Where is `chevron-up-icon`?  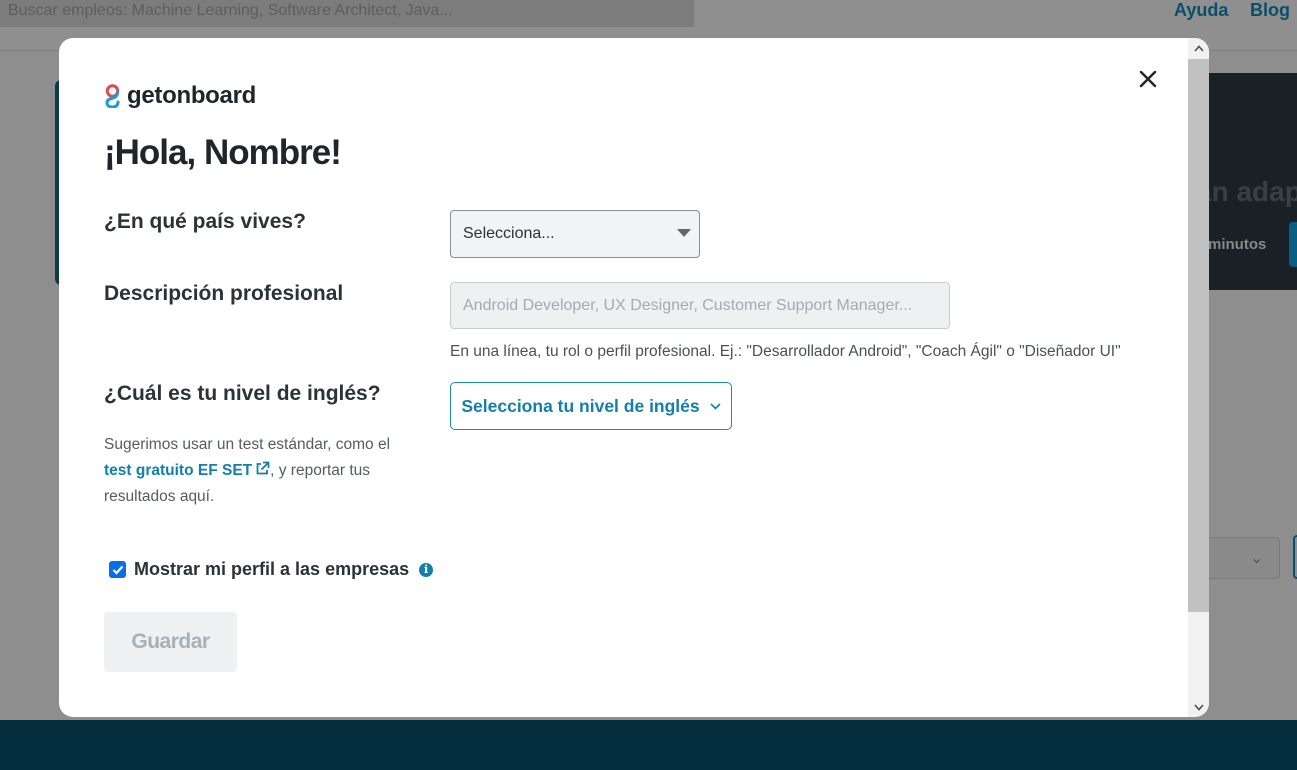
chevron-up-icon is located at coordinates (1198, 48).